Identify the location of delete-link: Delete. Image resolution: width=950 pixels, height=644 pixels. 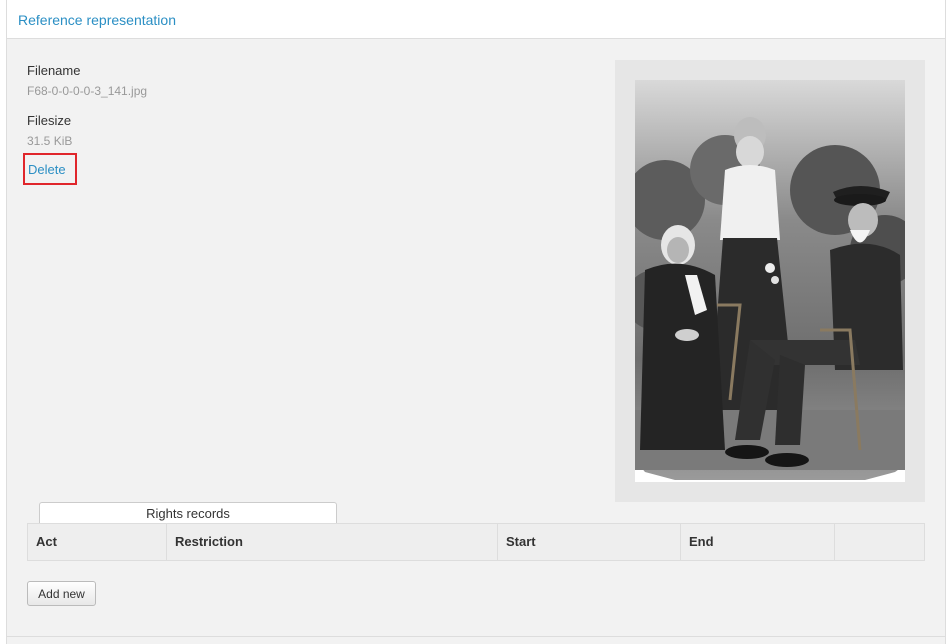
(50, 169).